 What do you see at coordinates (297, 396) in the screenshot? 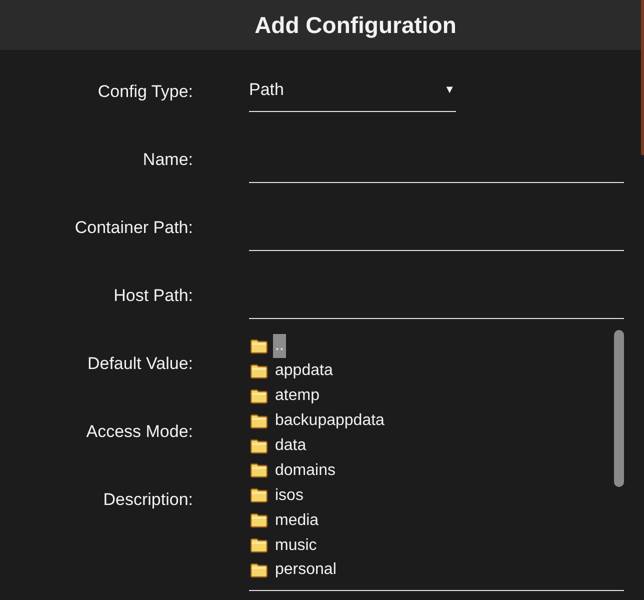
I see `folder-name: atemp` at bounding box center [297, 396].